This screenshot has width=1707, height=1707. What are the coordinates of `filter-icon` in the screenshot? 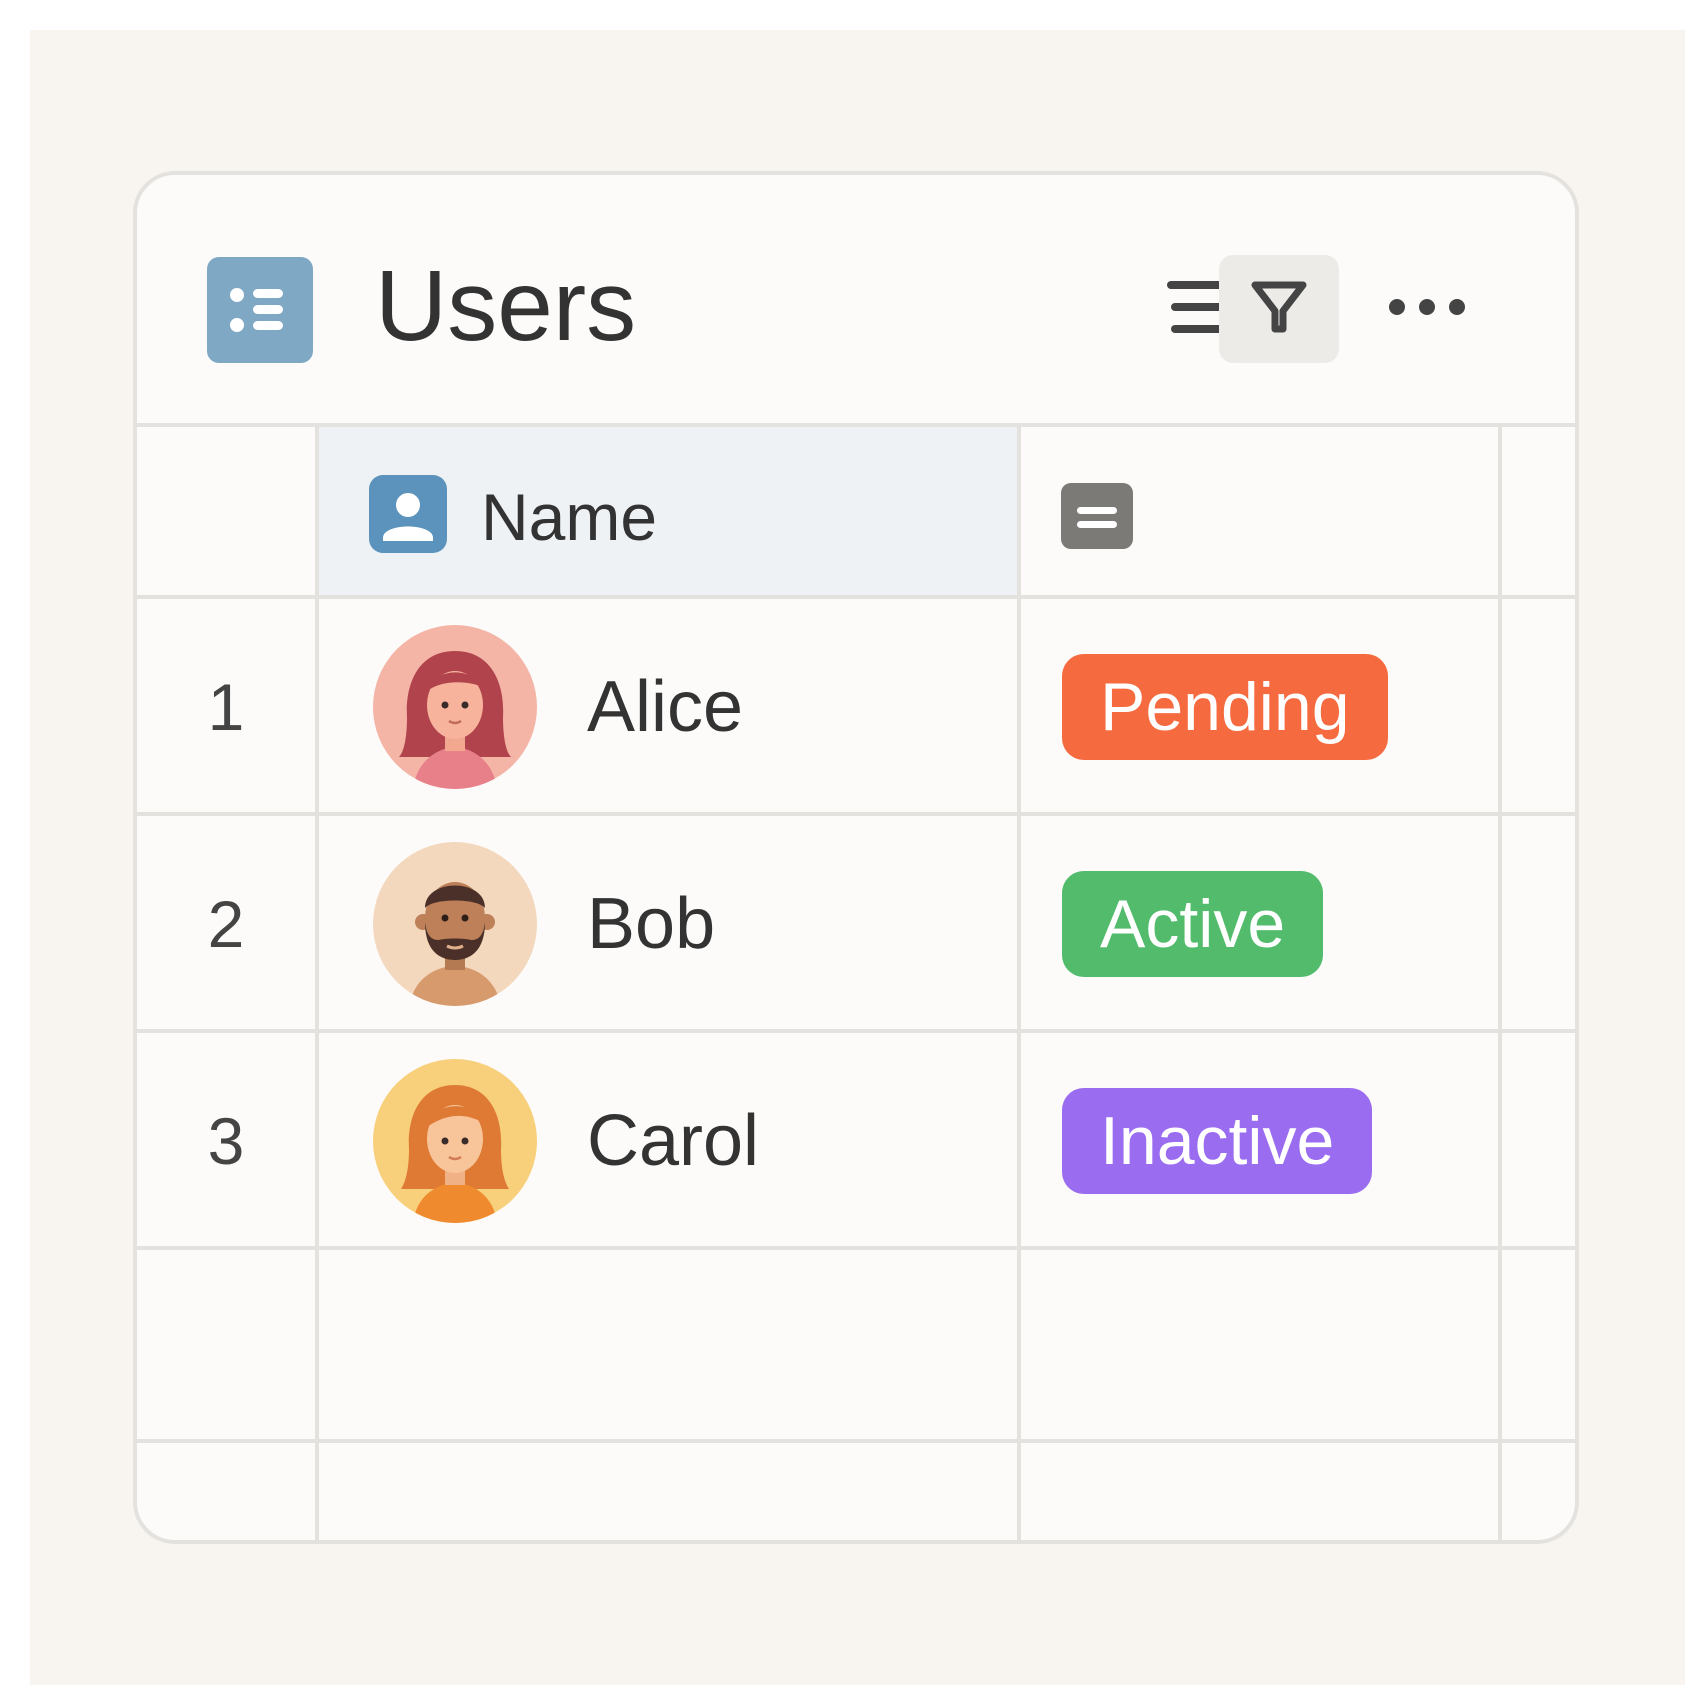 It's located at (1279, 309).